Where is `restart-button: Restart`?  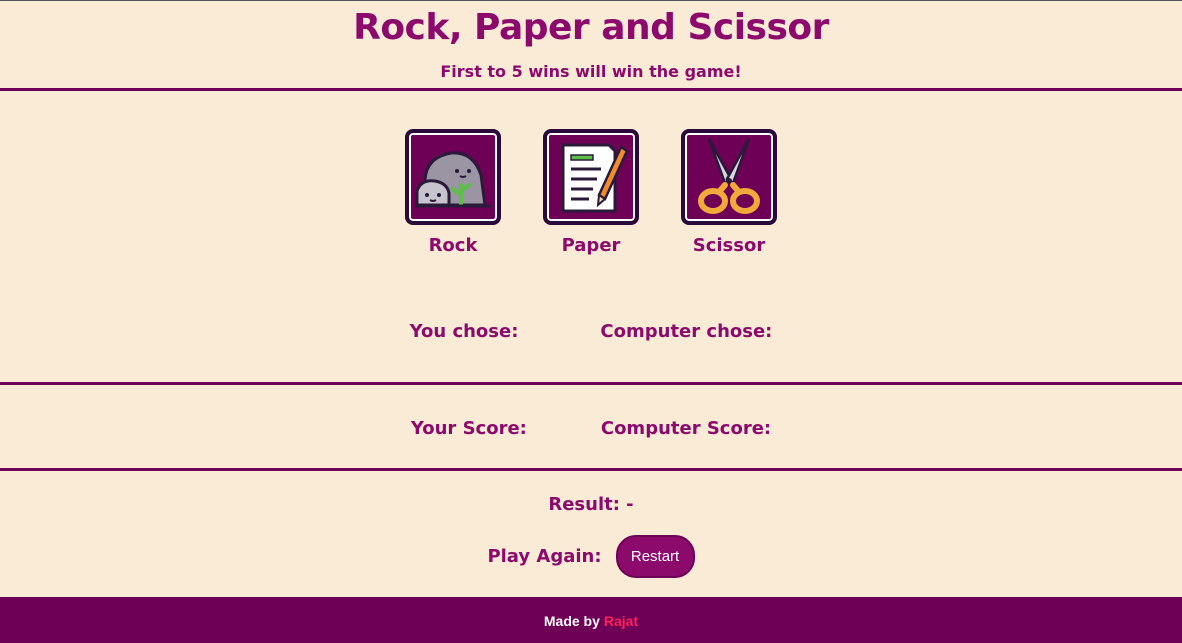 restart-button: Restart is located at coordinates (655, 556).